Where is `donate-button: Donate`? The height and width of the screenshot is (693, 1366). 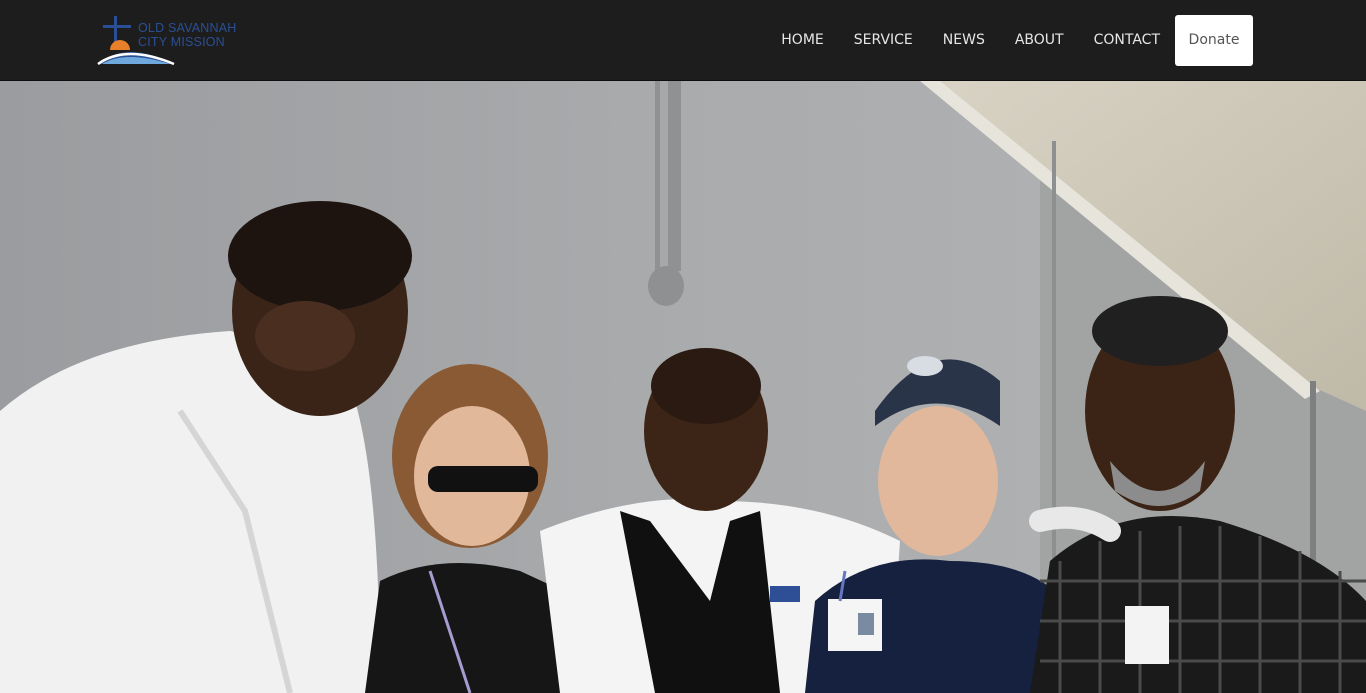
donate-button: Donate is located at coordinates (1214, 40).